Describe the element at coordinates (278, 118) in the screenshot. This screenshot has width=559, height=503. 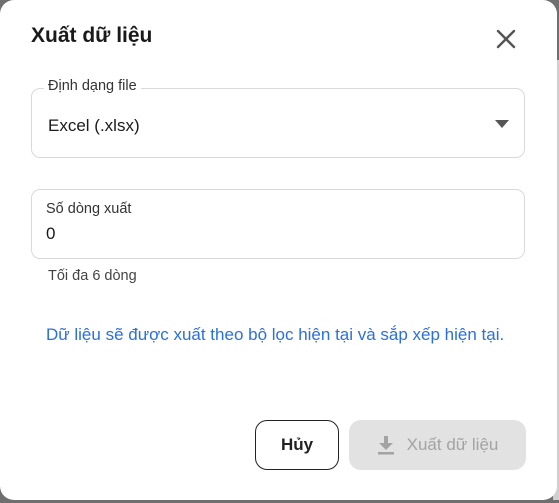
I see `file-format-select: Định dạng file Excel (.xlsx)` at that location.